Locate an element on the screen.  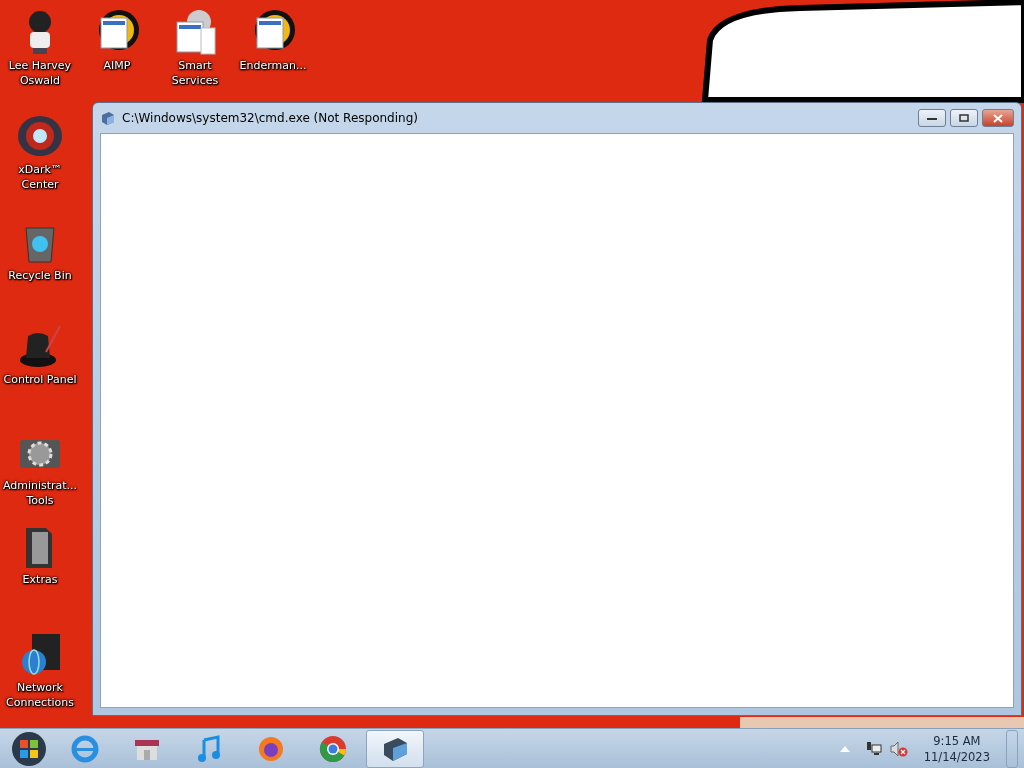
clock-date: 11/14/2023 is located at coordinates (956, 756).